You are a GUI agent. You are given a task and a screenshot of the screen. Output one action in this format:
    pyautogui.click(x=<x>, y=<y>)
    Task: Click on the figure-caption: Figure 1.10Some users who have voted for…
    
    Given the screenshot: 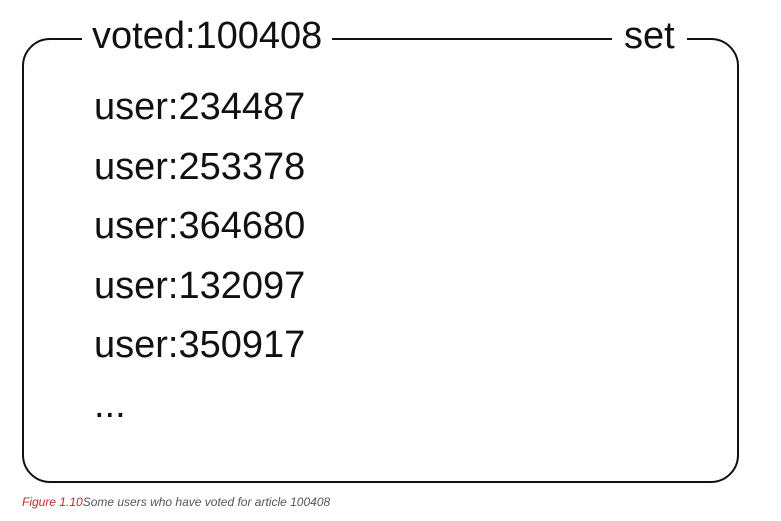 What is the action you would take?
    pyautogui.click(x=176, y=502)
    